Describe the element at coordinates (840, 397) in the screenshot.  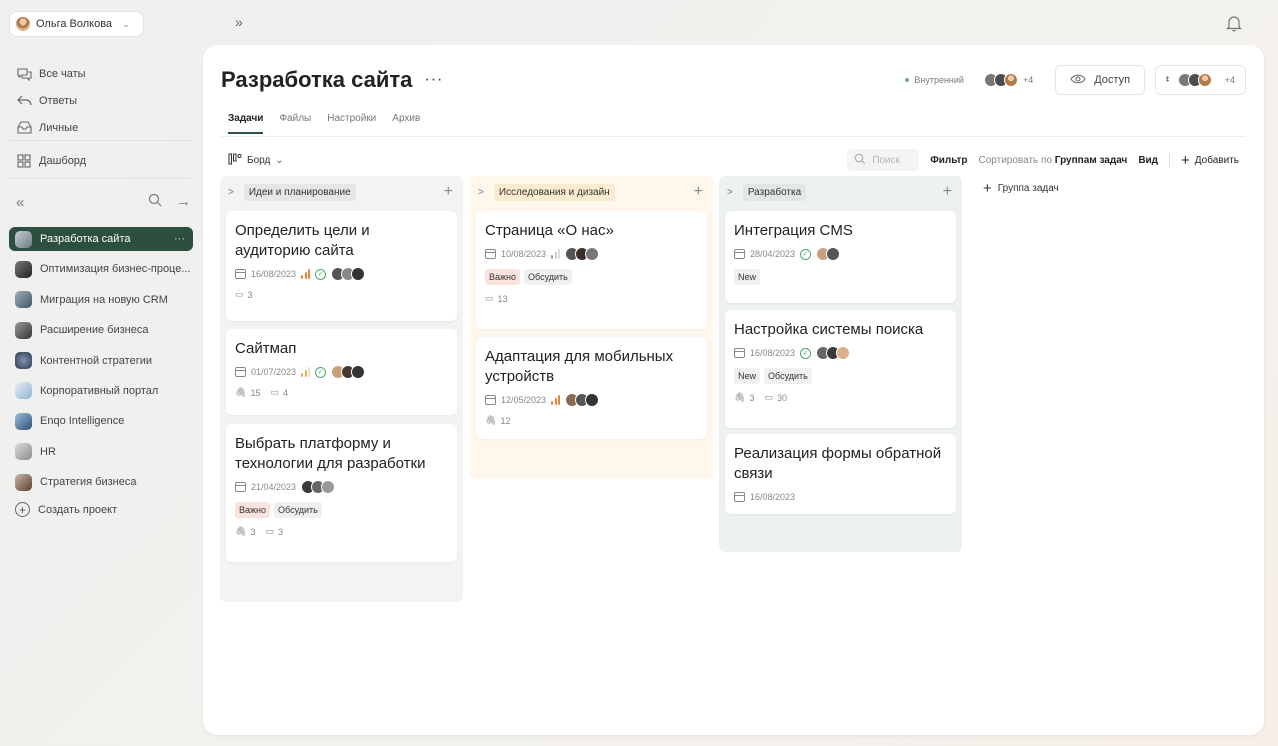
I see `task-counts: 🖇 3 ▭ 30` at that location.